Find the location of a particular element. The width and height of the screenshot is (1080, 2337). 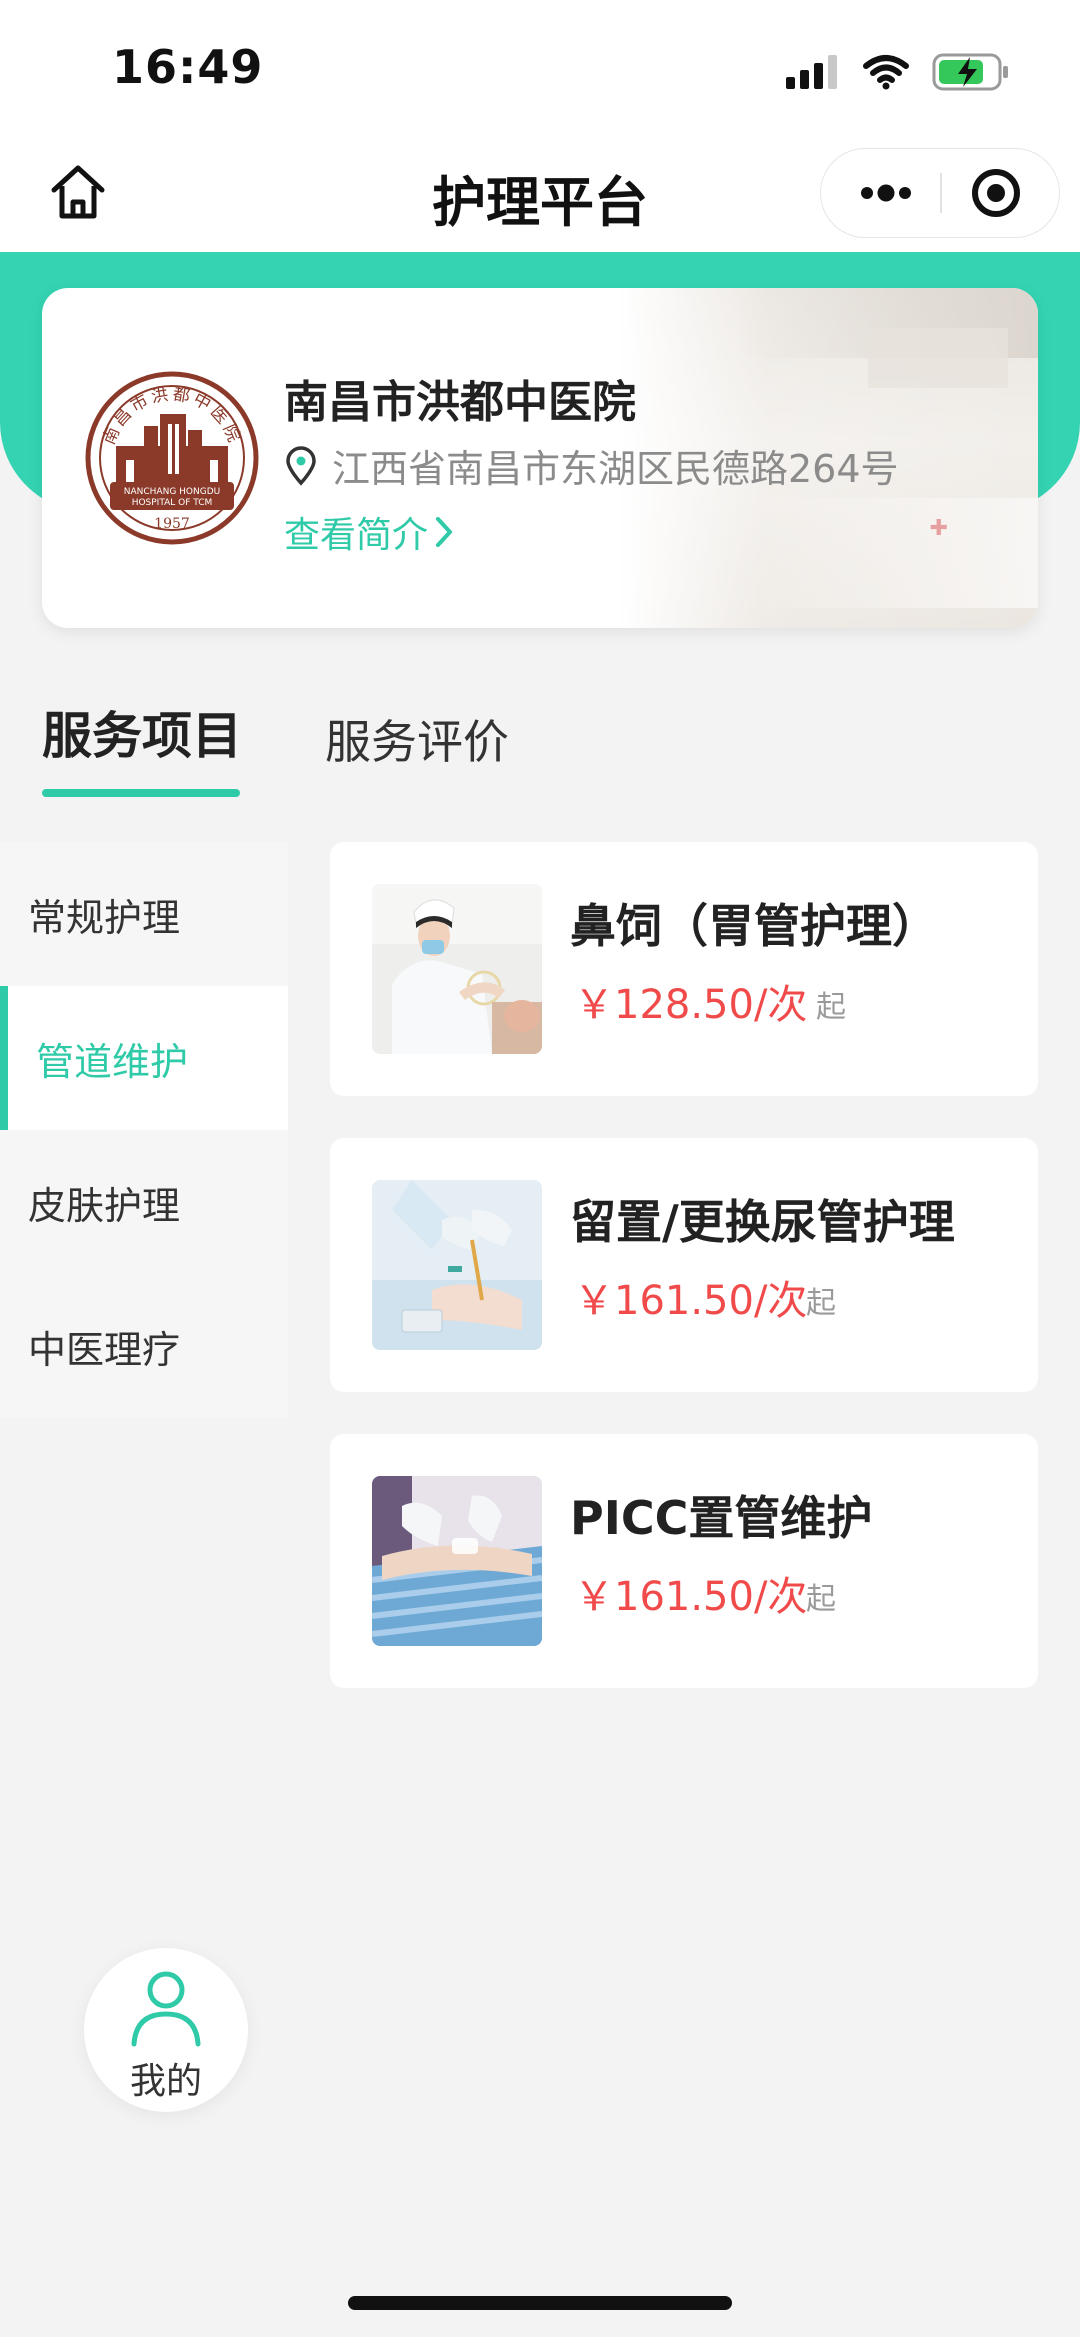

status-bar: 16:49 is located at coordinates (540, 70).